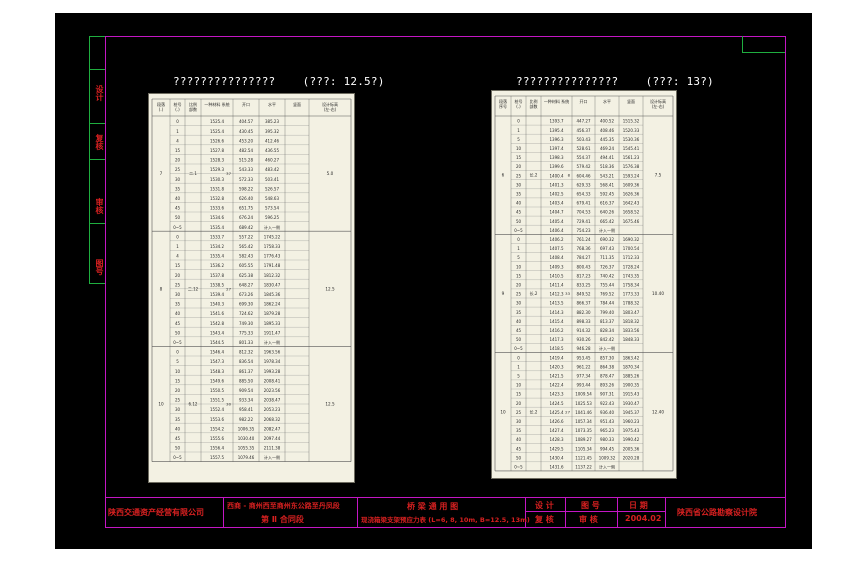 The height and width of the screenshot is (562, 867). Describe the element at coordinates (631, 121) in the screenshot. I see `cell-value-d: 1515.32` at that location.